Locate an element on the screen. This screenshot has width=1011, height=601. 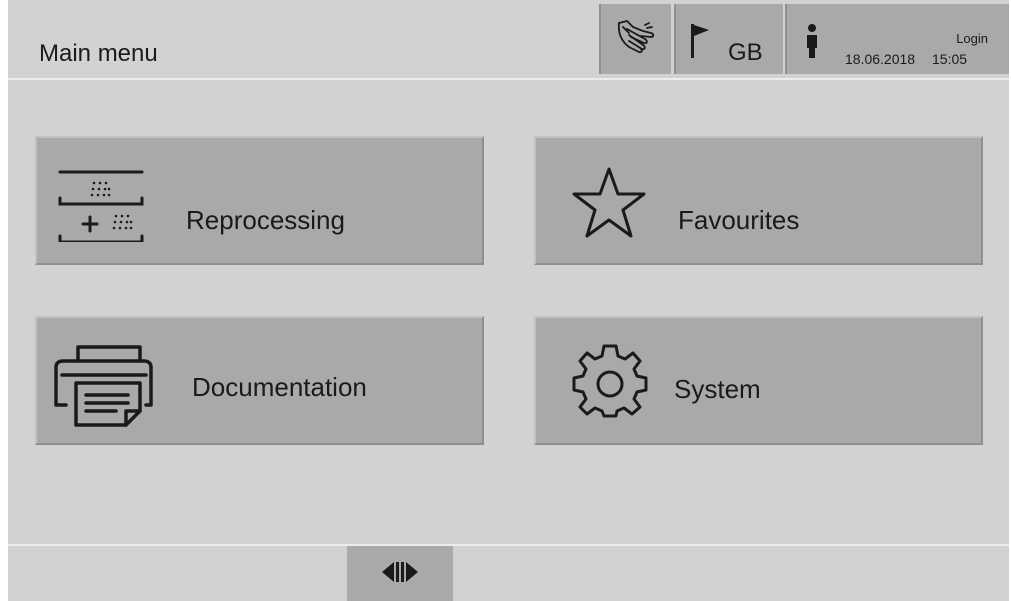
time-display: 15:05 is located at coordinates (950, 59).